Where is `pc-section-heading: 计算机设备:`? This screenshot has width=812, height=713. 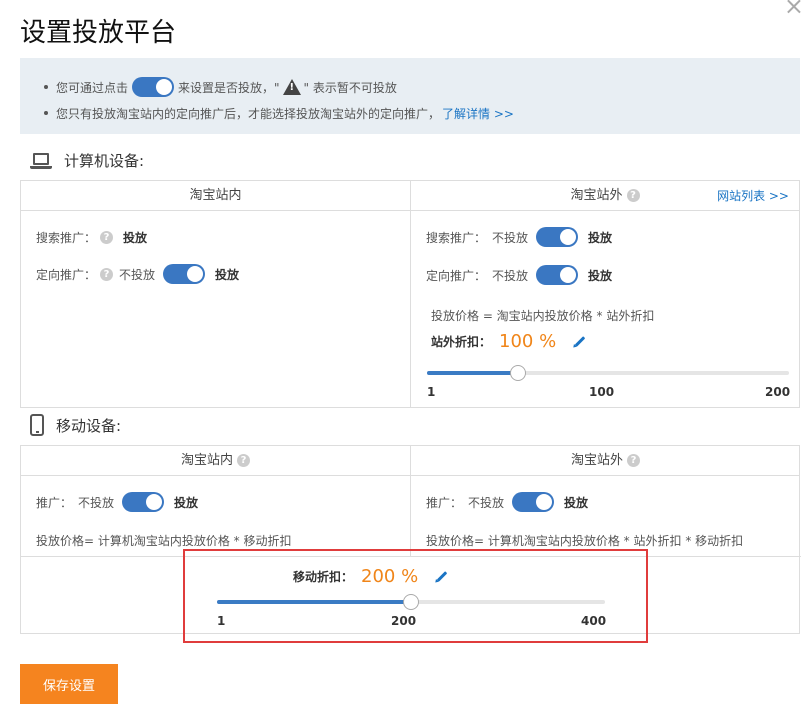 pc-section-heading: 计算机设备: is located at coordinates (87, 160).